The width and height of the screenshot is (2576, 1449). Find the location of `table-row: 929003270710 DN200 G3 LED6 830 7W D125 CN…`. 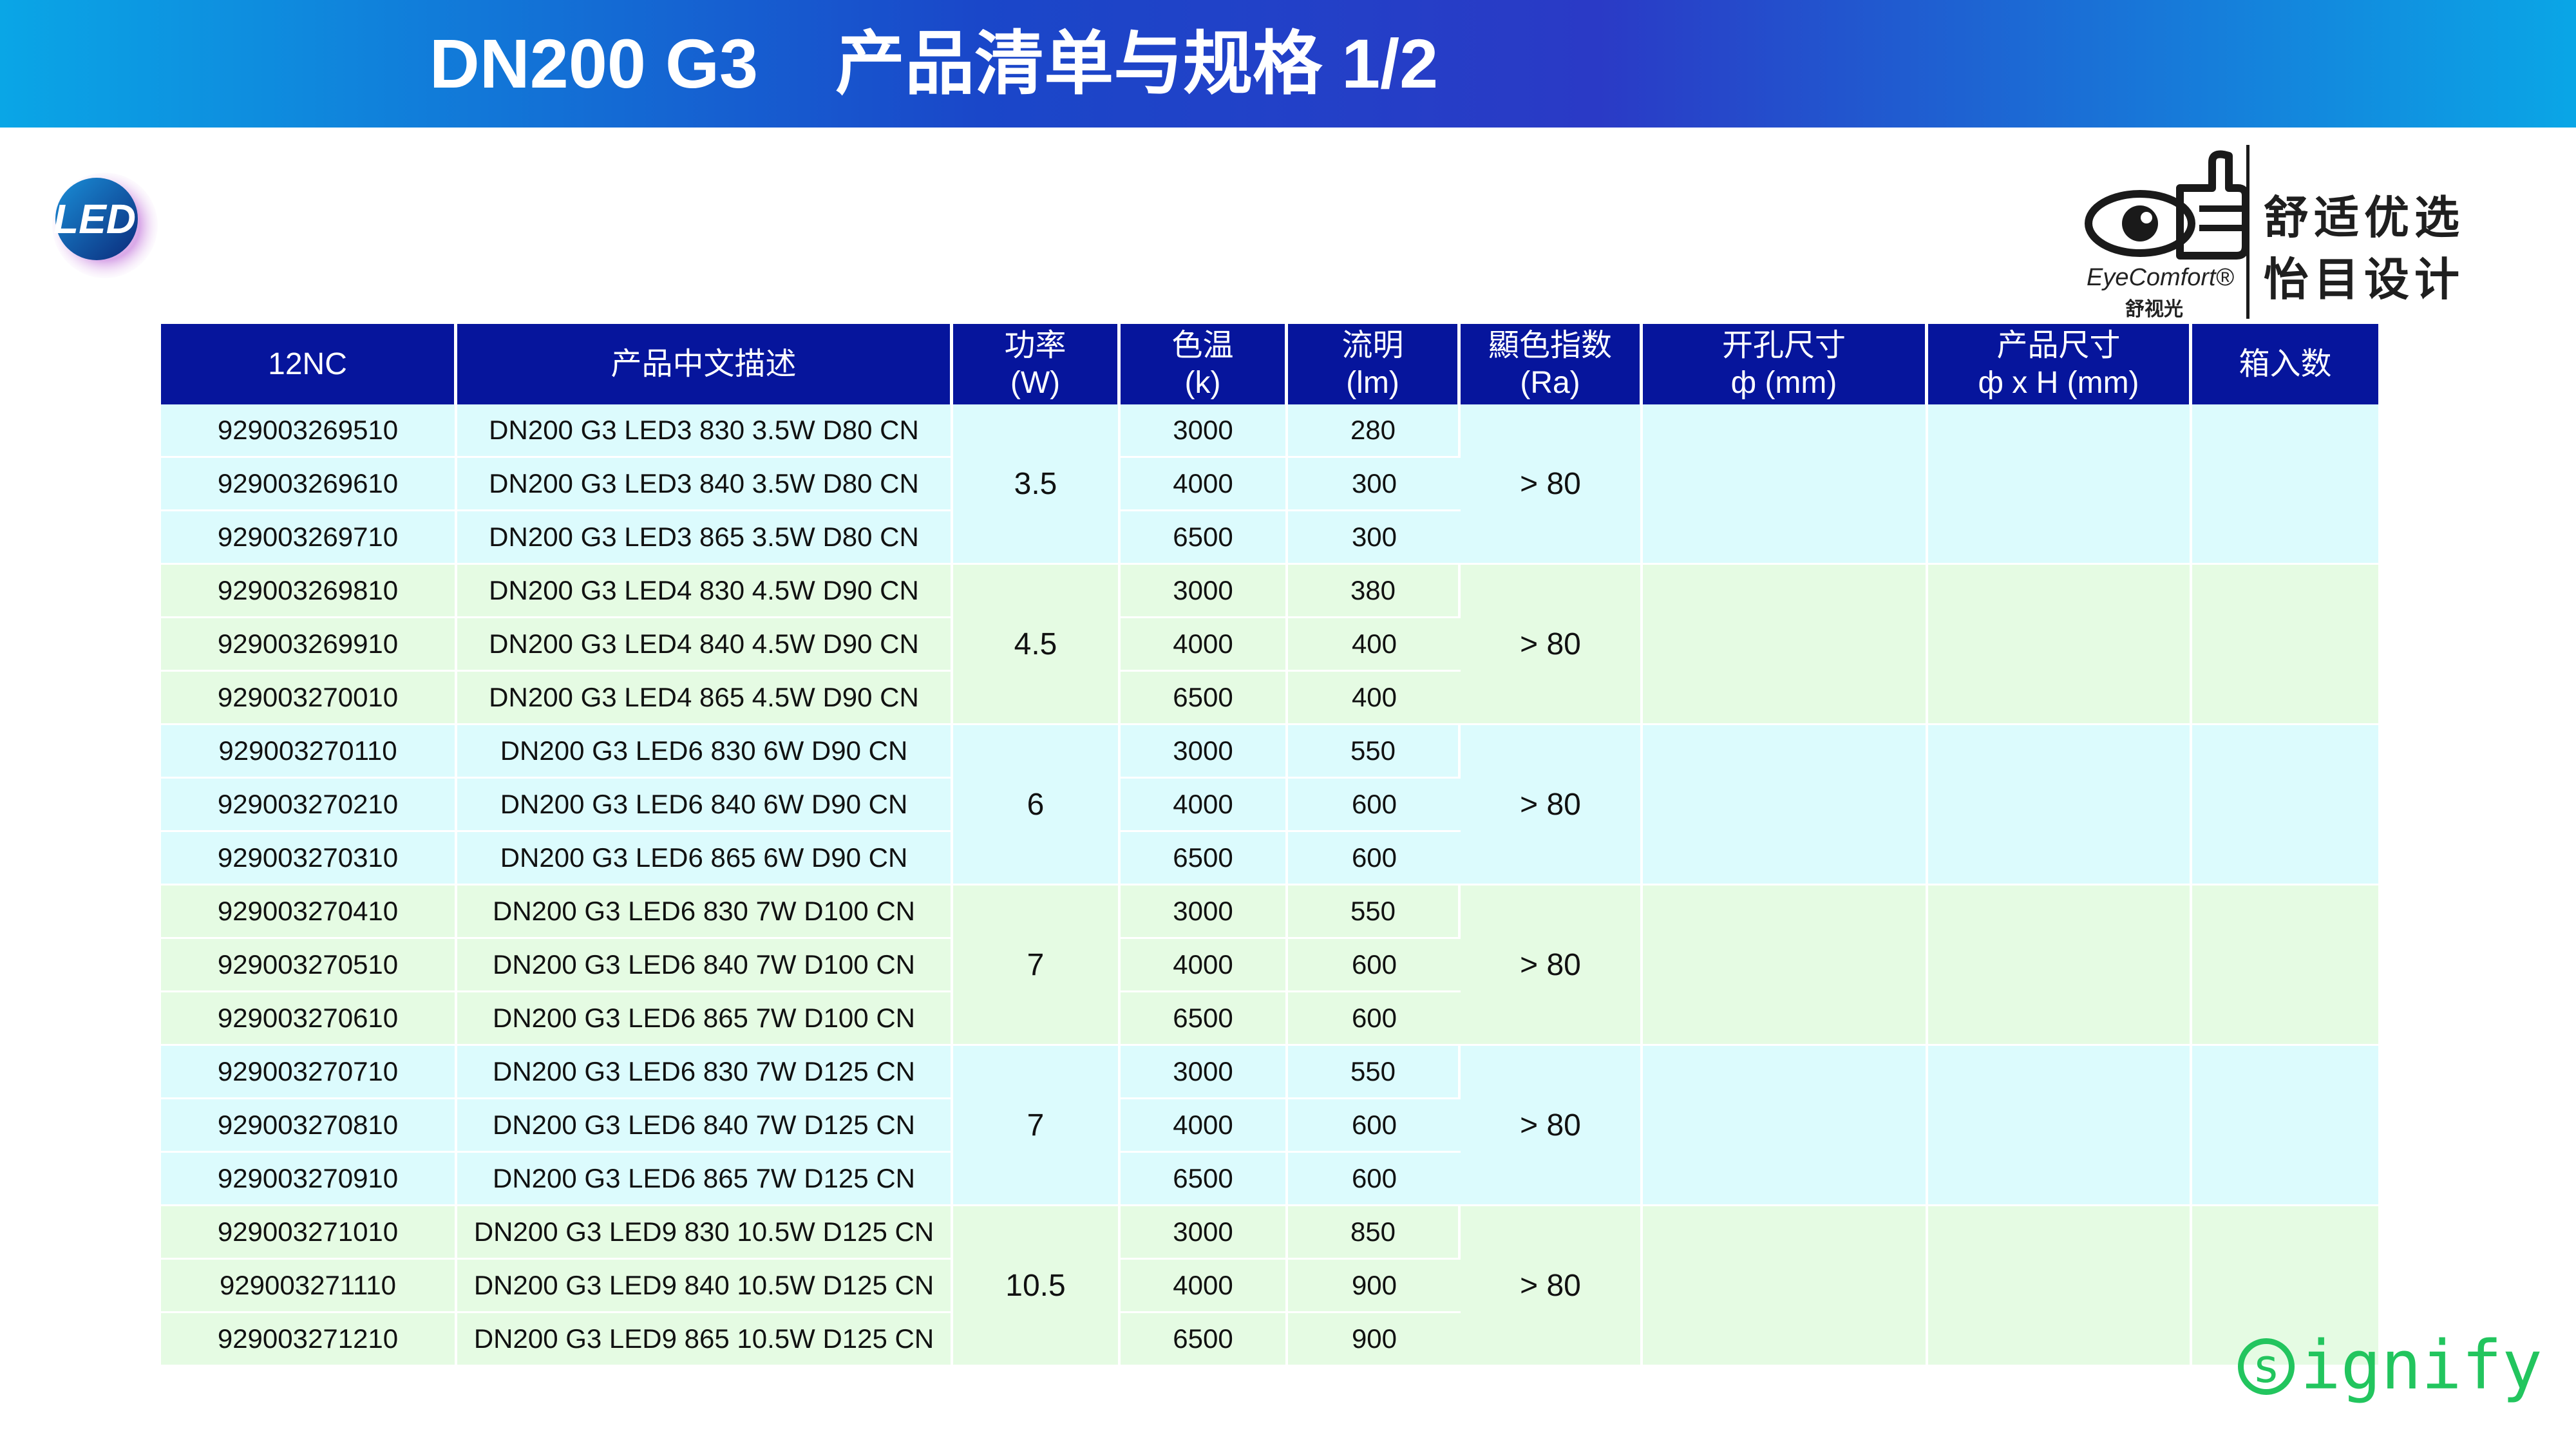

table-row: 929003270710 DN200 G3 LED6 830 7W D125 CN… is located at coordinates (1269, 1126).